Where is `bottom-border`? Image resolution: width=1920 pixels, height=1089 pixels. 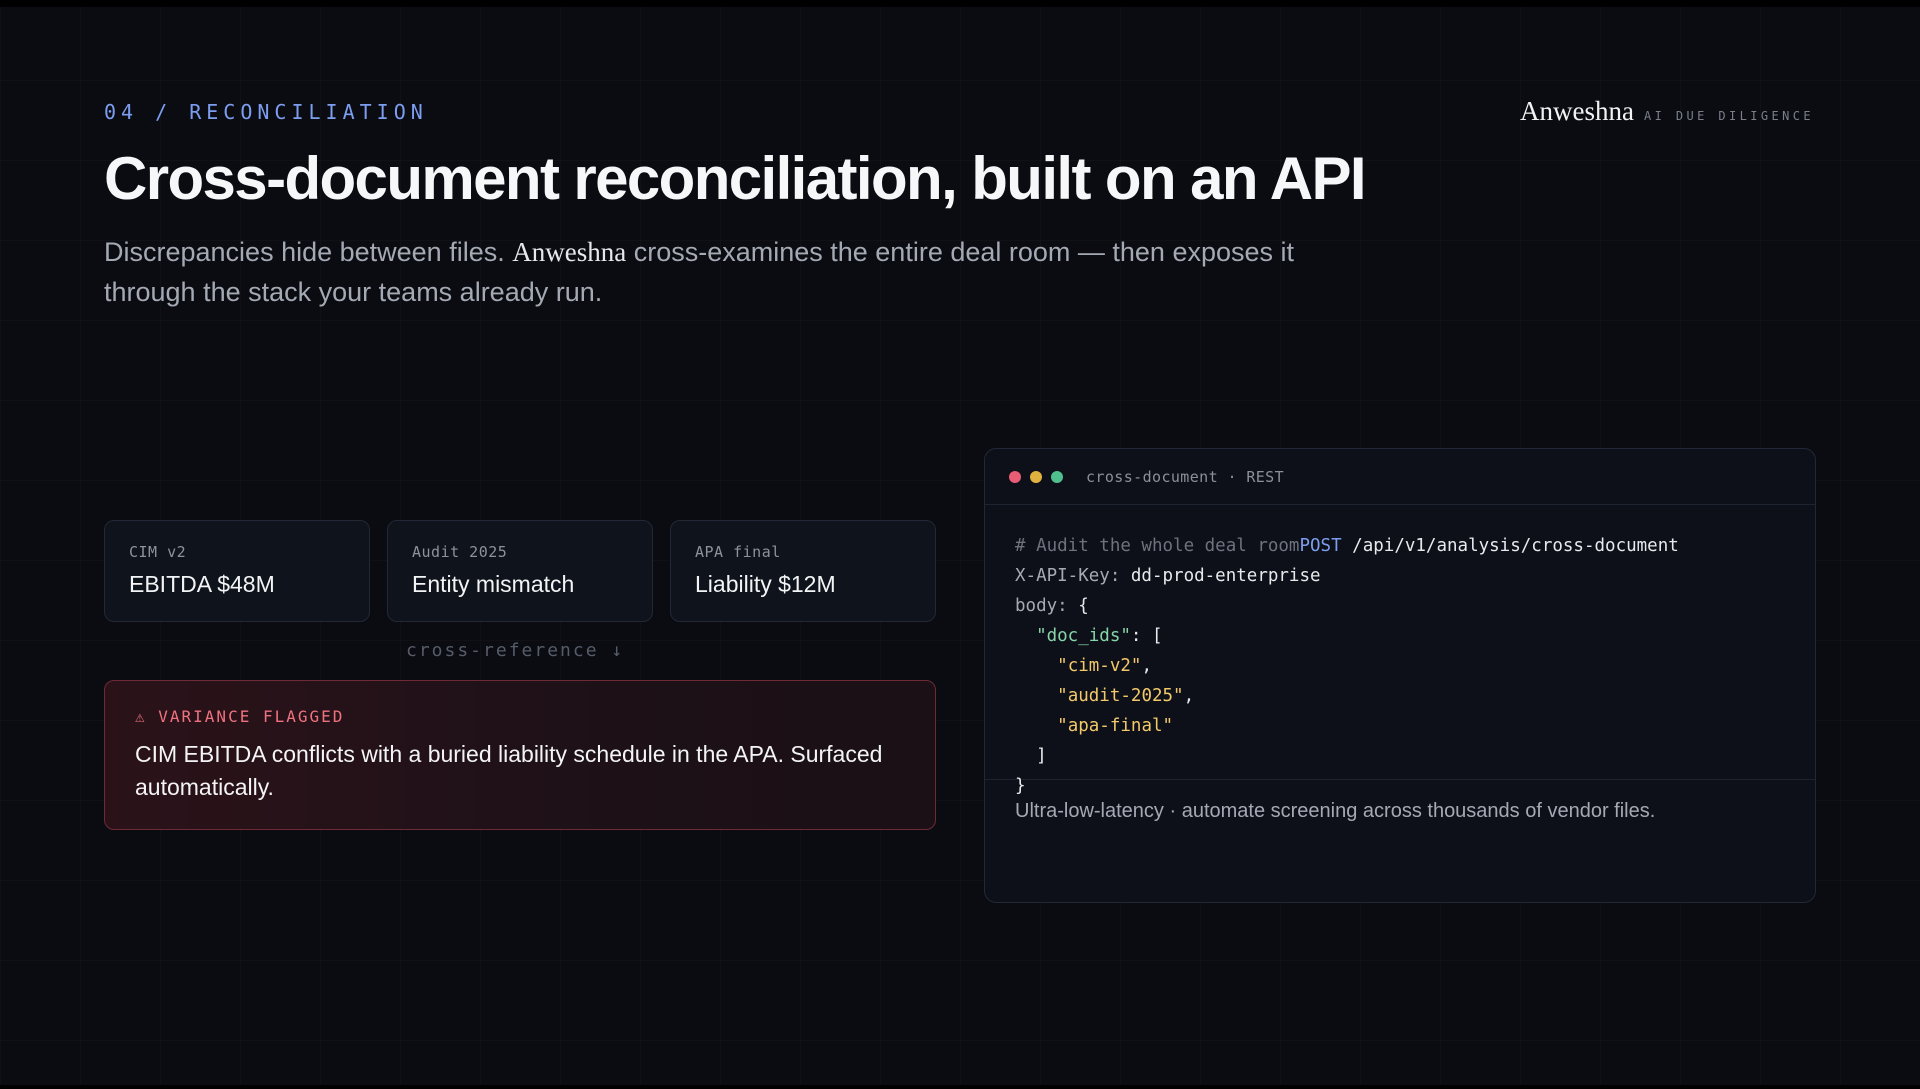 bottom-border is located at coordinates (960, 1087).